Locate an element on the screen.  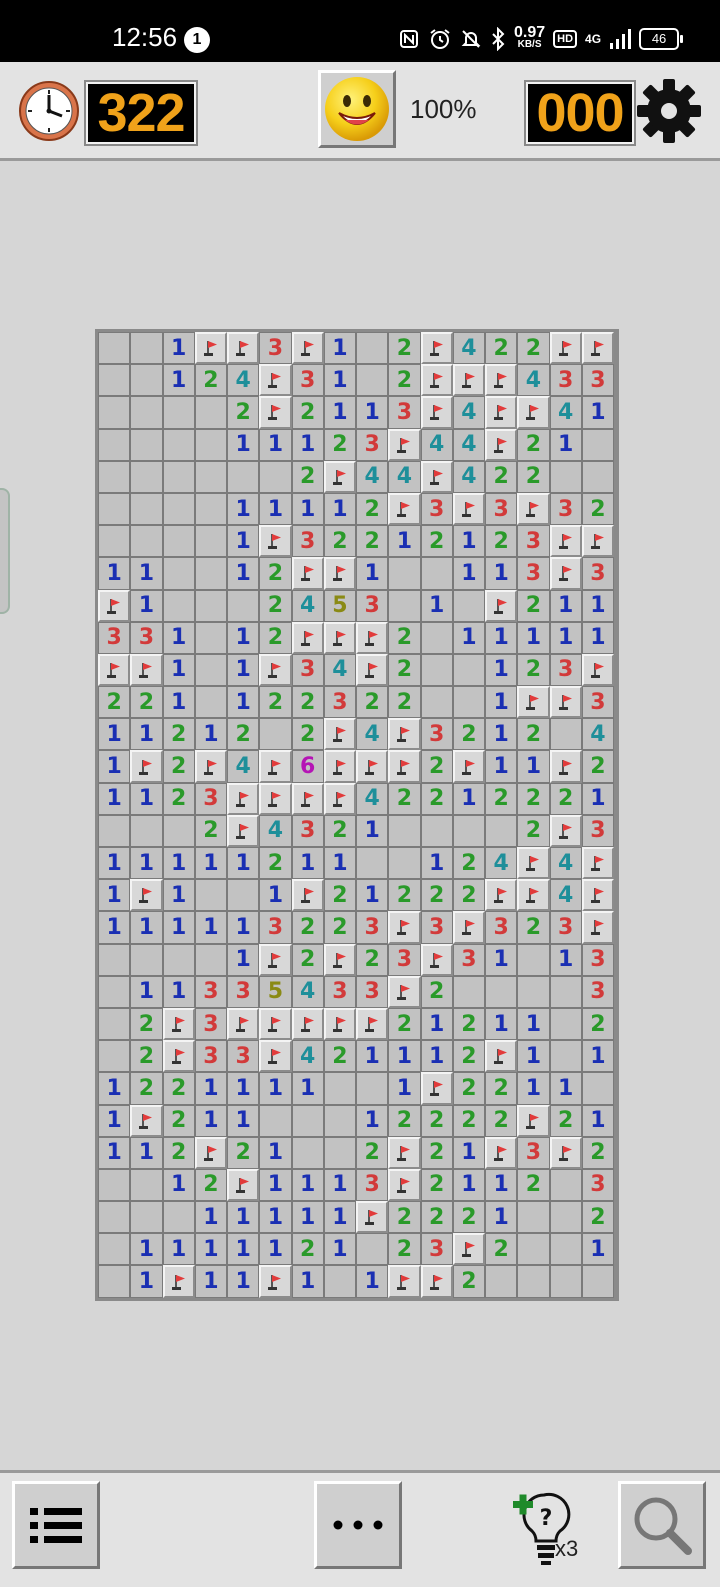
more-options-button is located at coordinates (358, 1525).